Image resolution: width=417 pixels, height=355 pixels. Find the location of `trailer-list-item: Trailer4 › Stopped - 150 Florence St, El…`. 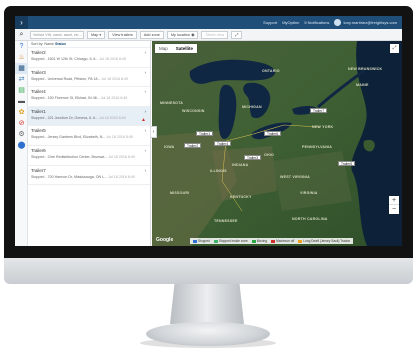

trailer-list-item: Trailer4 › Stopped - 150 Florence St, El… is located at coordinates (89, 97).